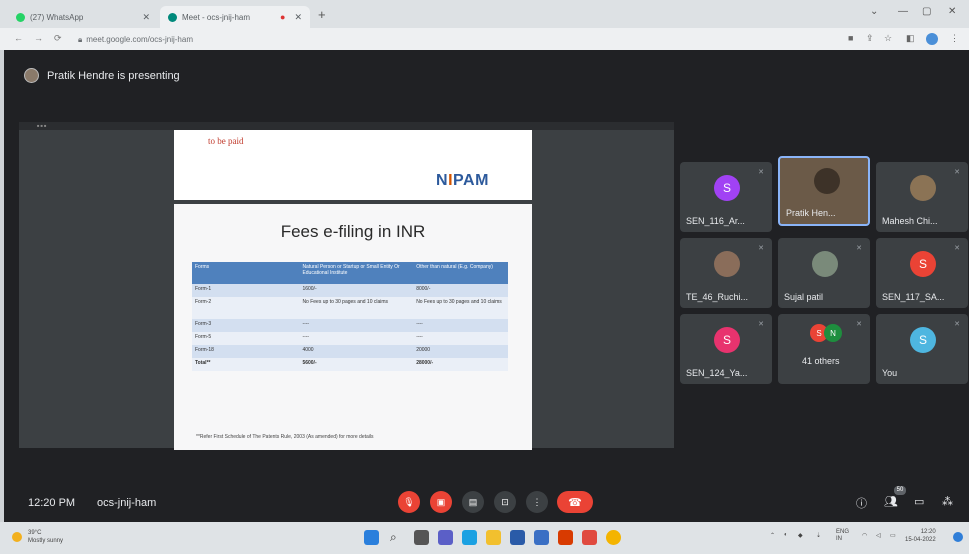 This screenshot has height=554, width=969. Describe the element at coordinates (952, 11) in the screenshot. I see `close-window-button: ✕` at that location.